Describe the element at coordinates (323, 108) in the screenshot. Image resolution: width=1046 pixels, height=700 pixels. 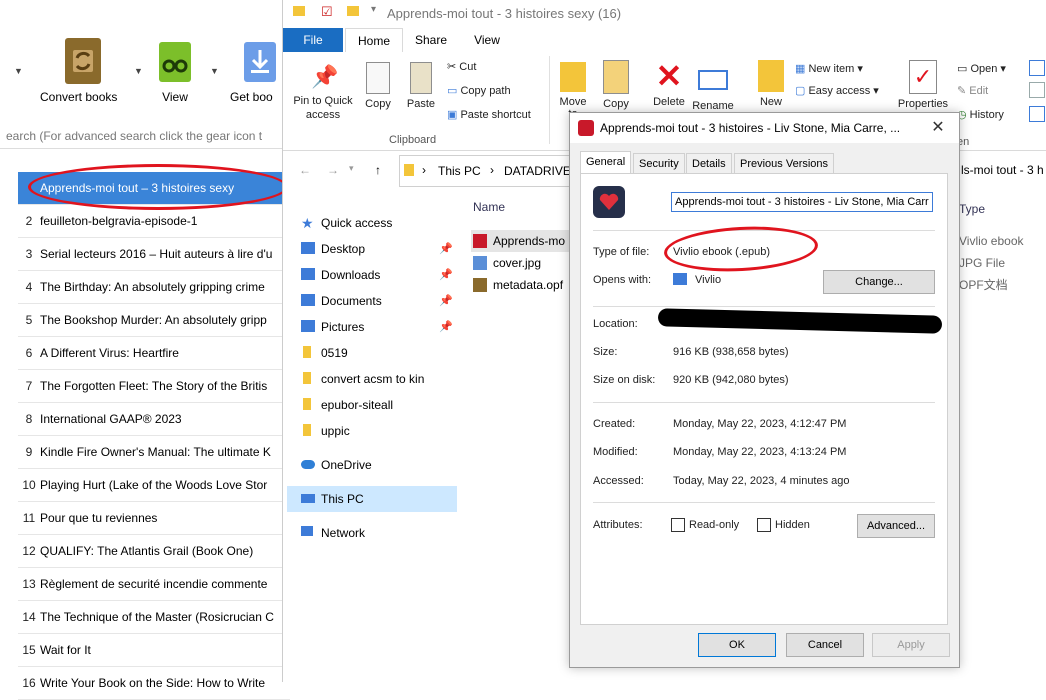
I see `pin-label: Pin to Quick access` at that location.